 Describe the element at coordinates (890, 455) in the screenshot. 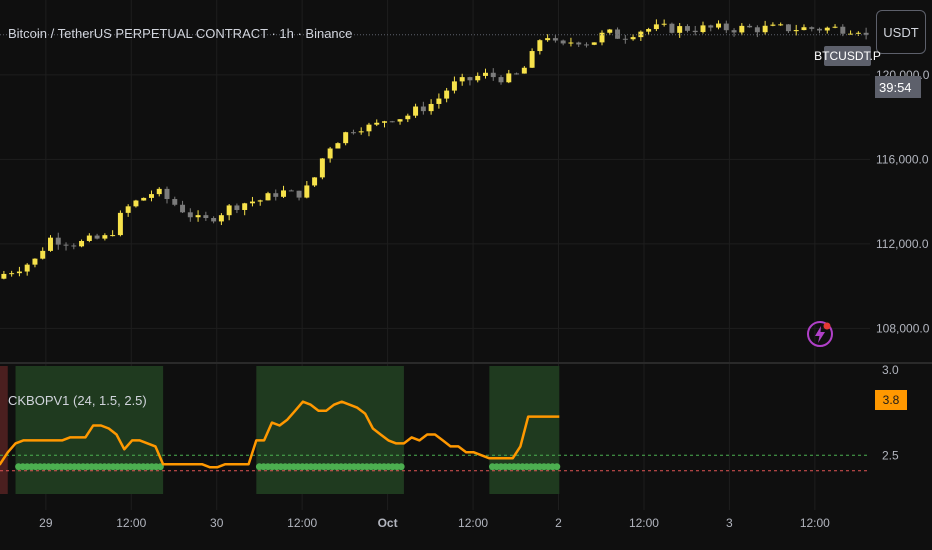

I see `indicator-axis-label: 2.5` at that location.